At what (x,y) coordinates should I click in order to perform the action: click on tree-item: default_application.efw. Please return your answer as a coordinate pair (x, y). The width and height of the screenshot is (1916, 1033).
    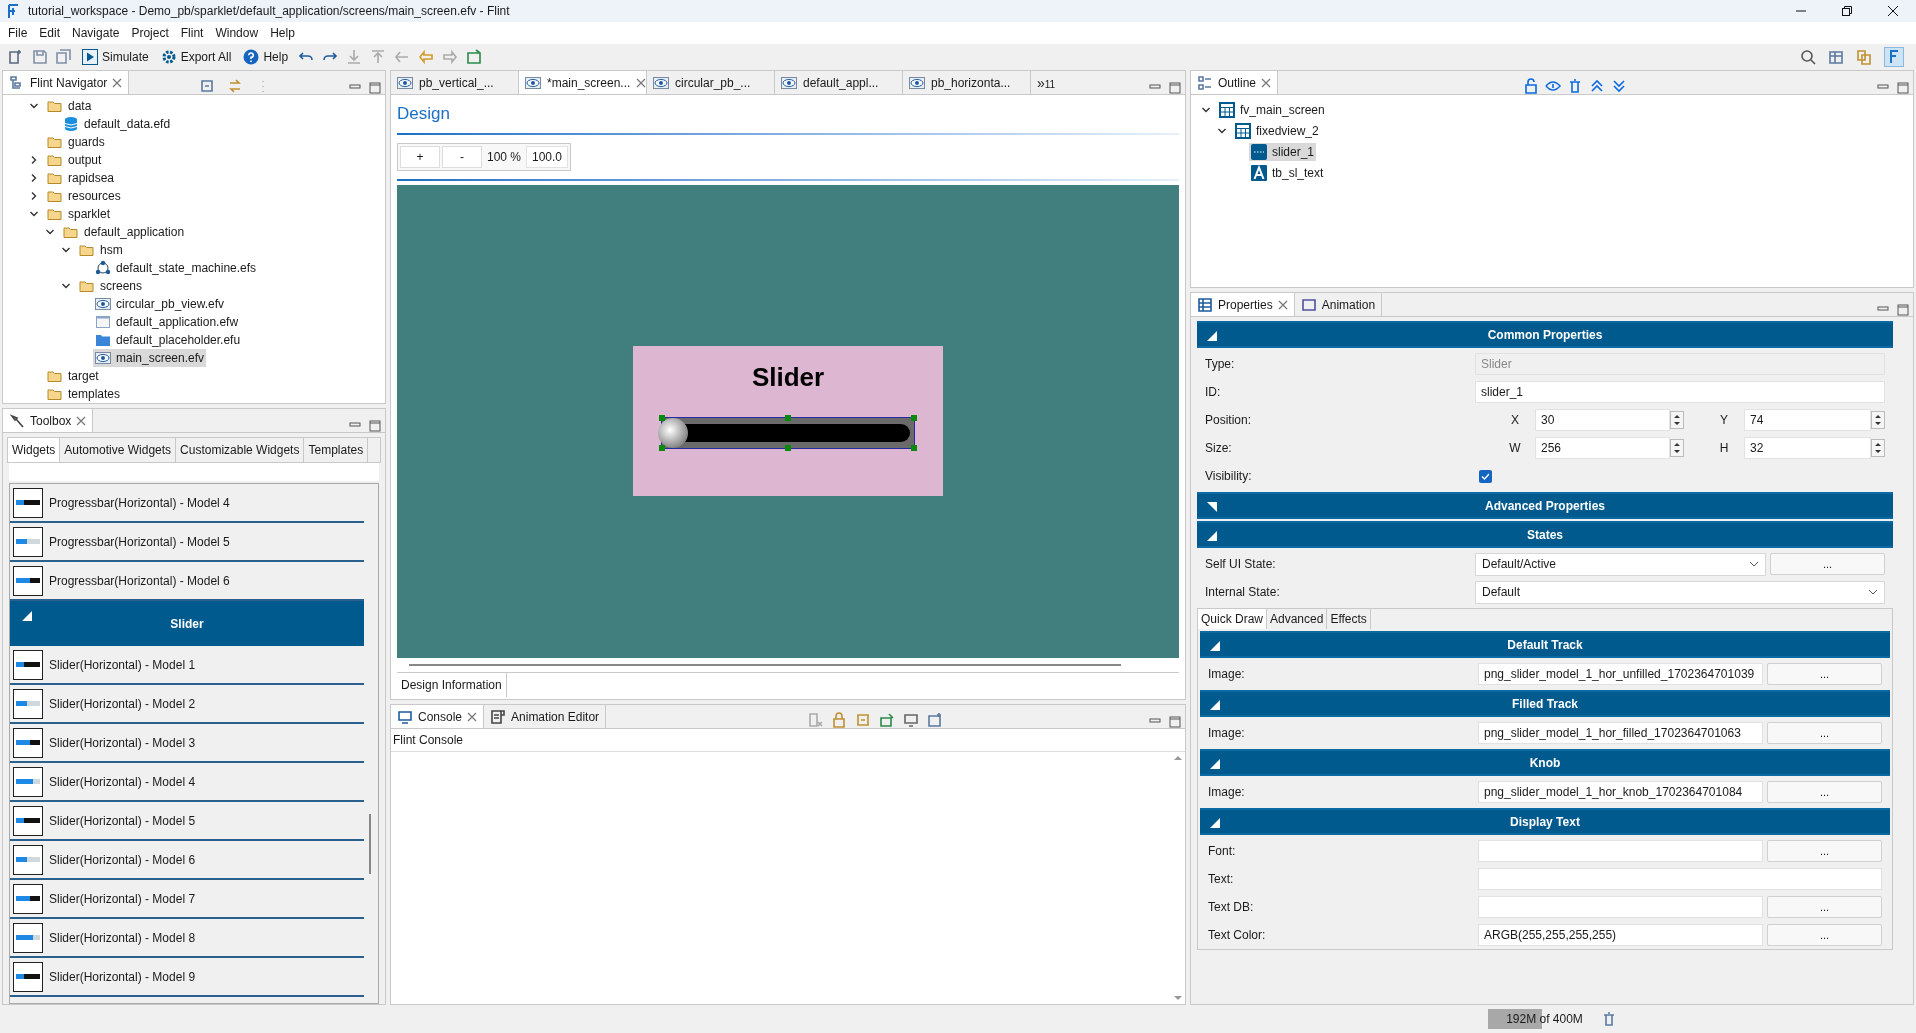
    Looking at the image, I should click on (167, 322).